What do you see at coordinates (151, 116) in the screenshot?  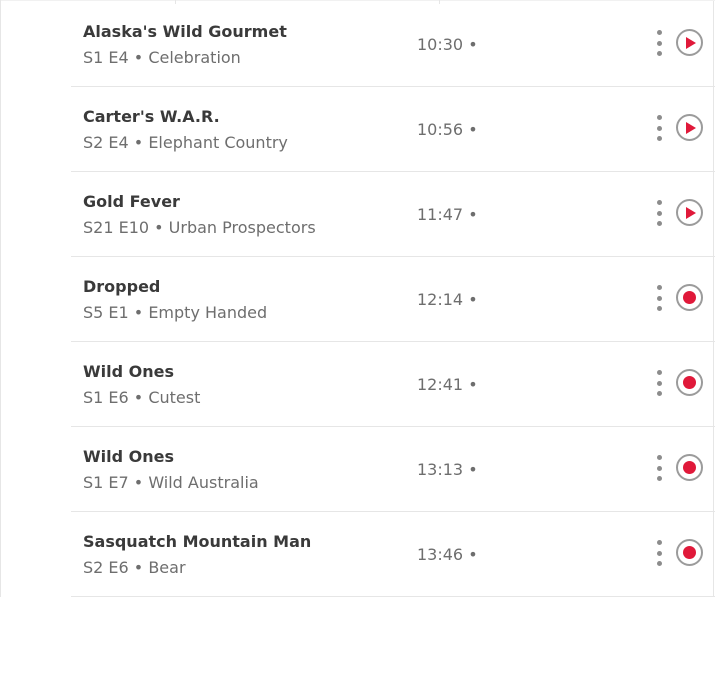 I see `show-title: Carter's W.A.R.` at bounding box center [151, 116].